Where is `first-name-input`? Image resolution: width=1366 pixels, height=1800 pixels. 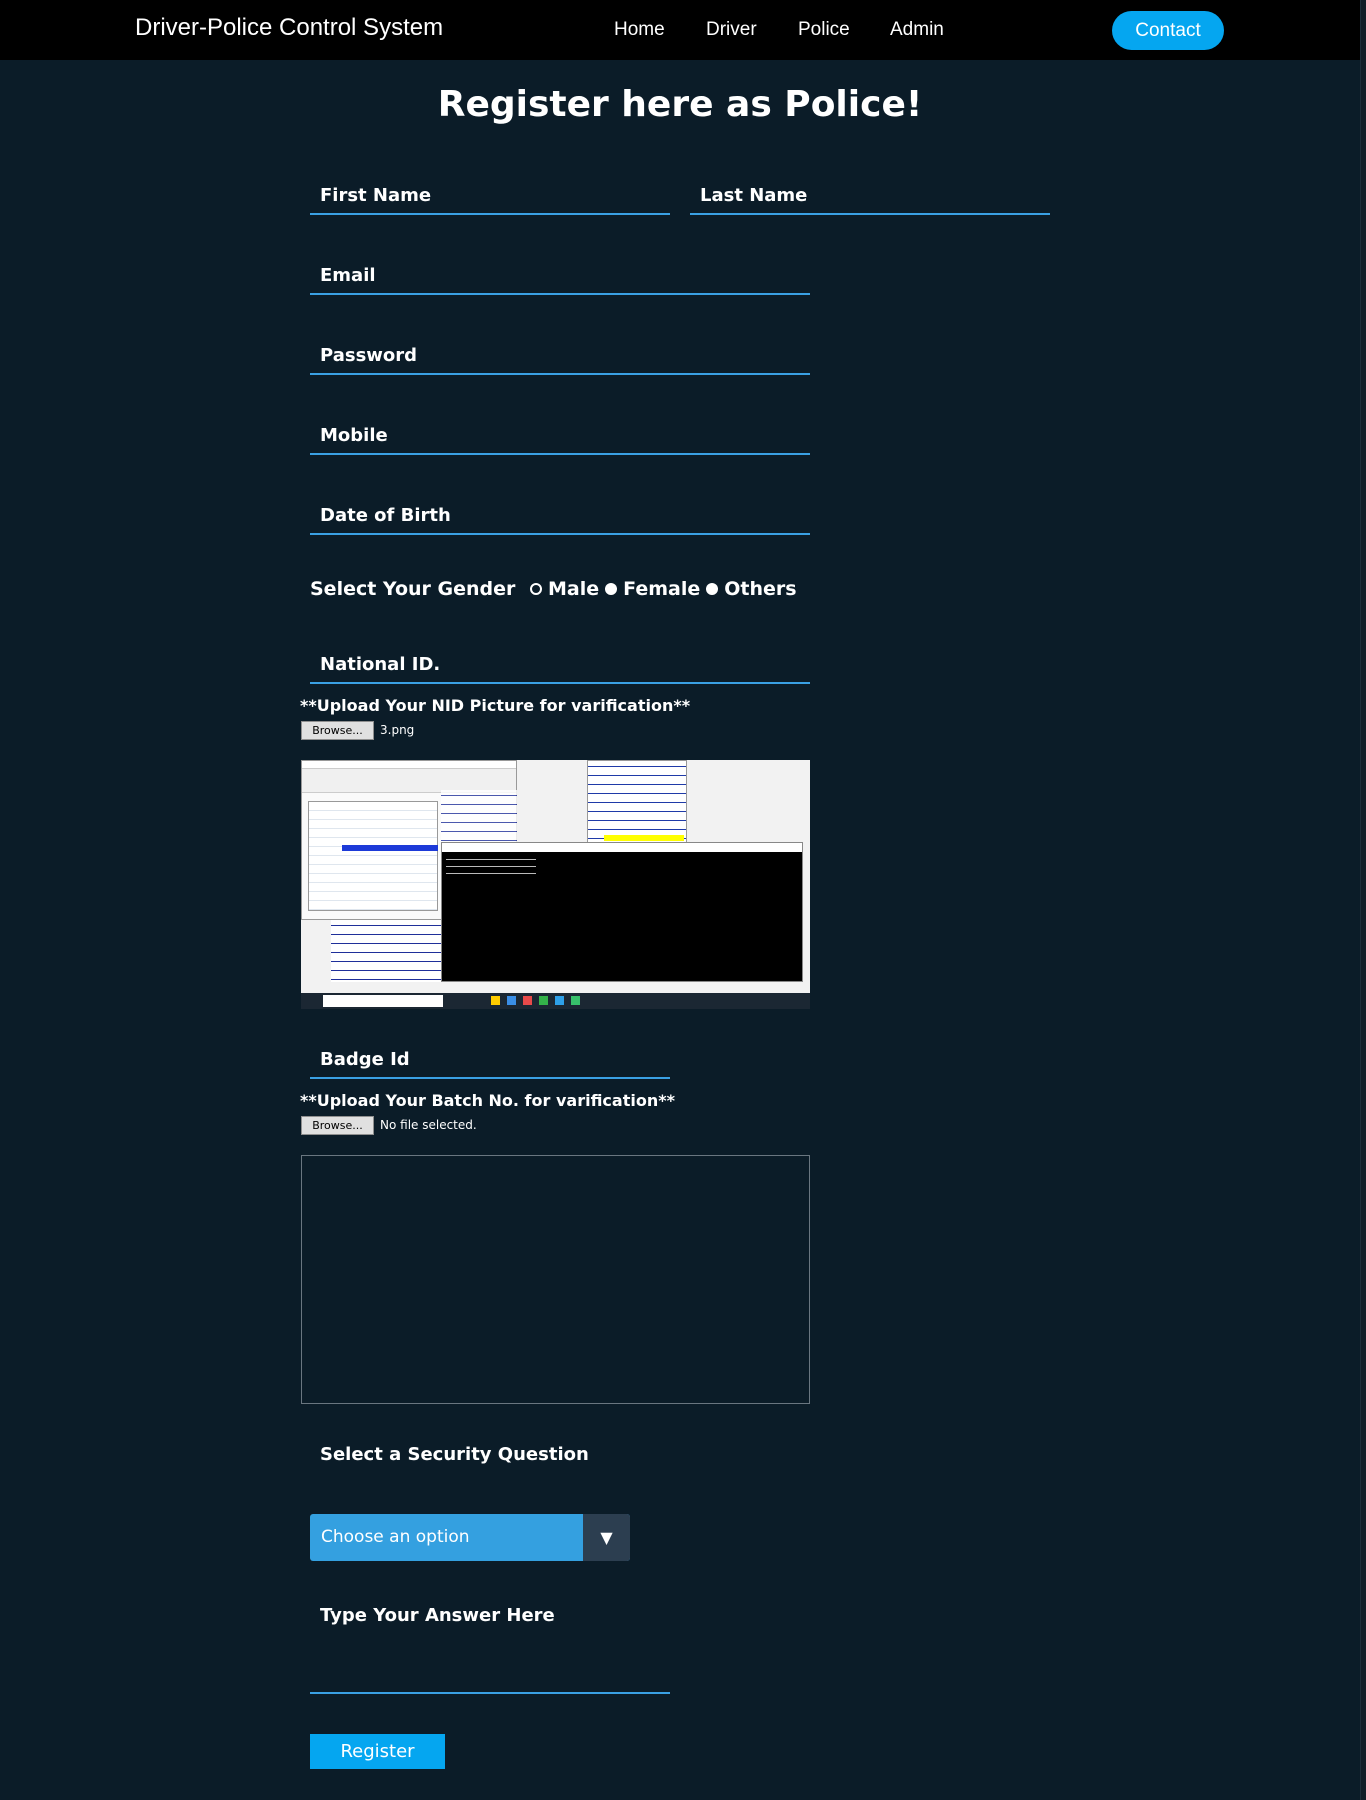 first-name-input is located at coordinates (490, 214).